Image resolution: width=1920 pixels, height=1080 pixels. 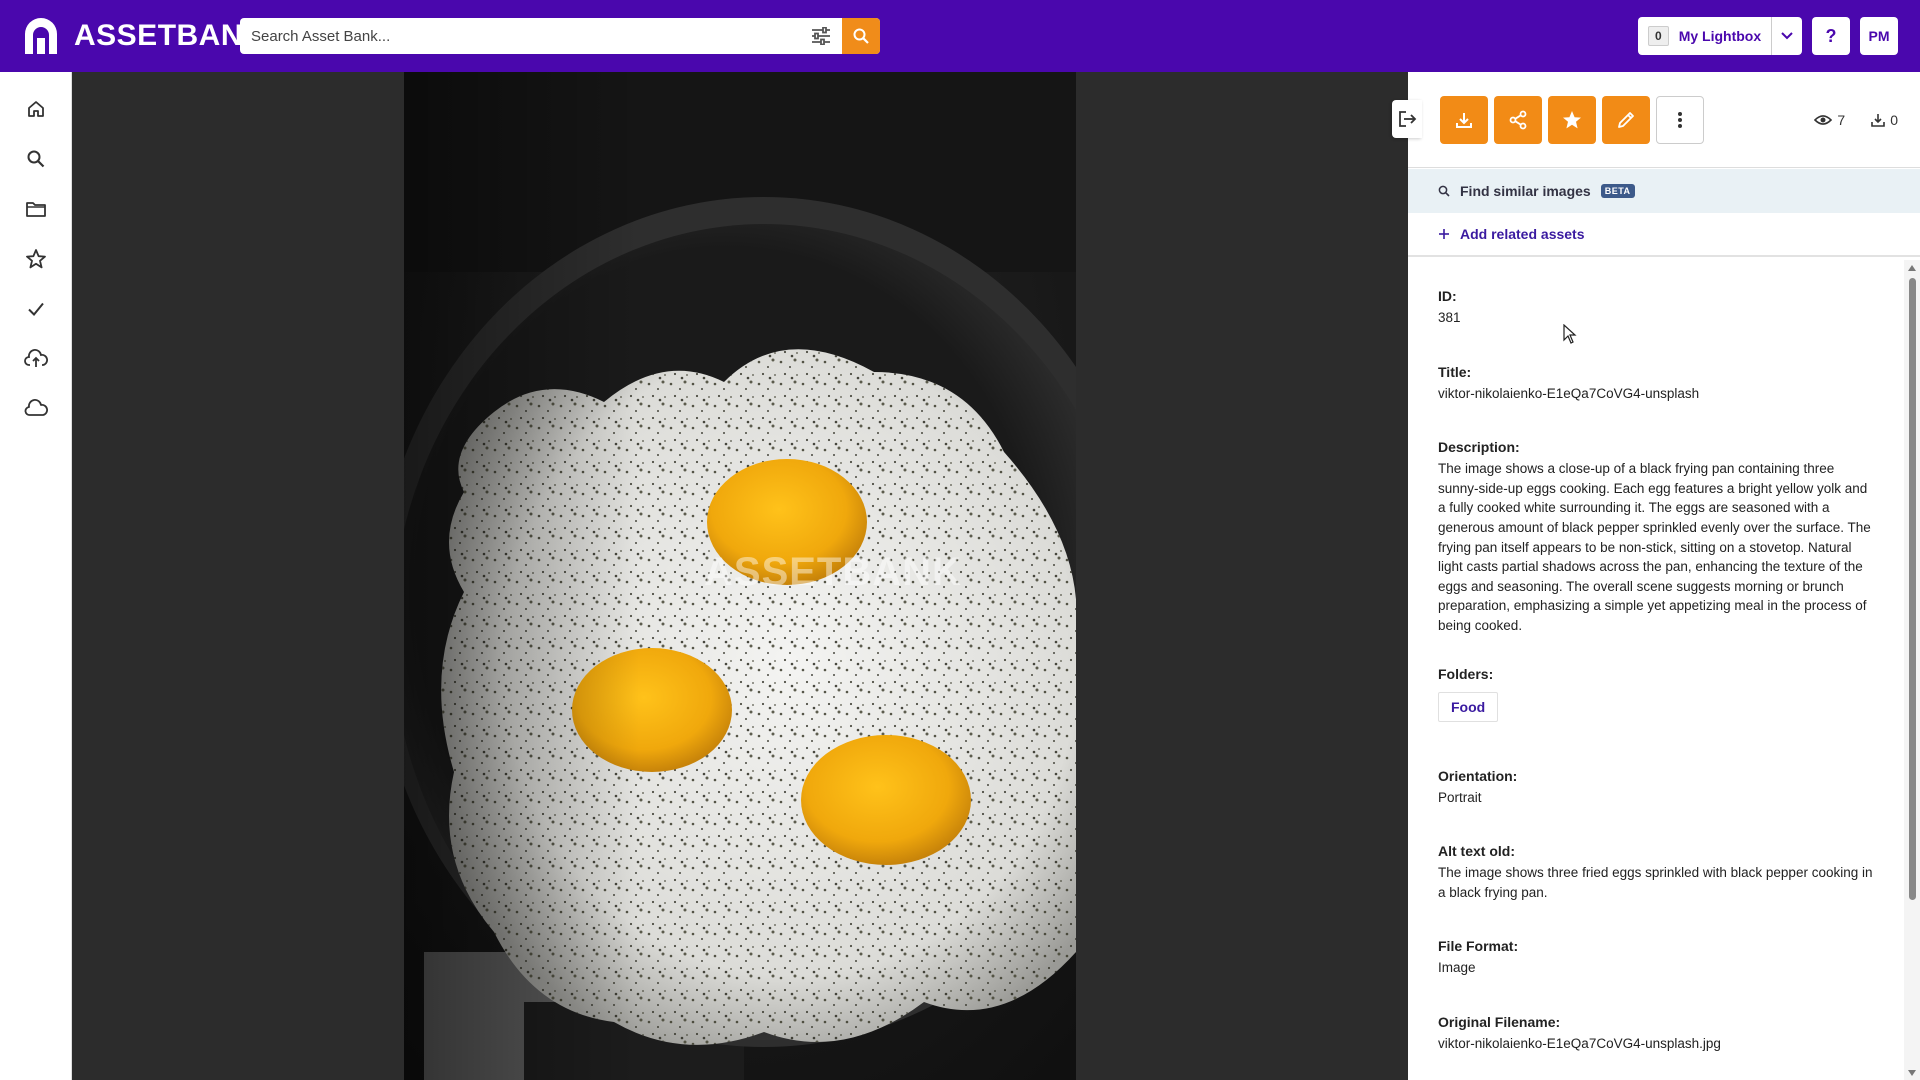 I want to click on nav-home, so click(x=36, y=109).